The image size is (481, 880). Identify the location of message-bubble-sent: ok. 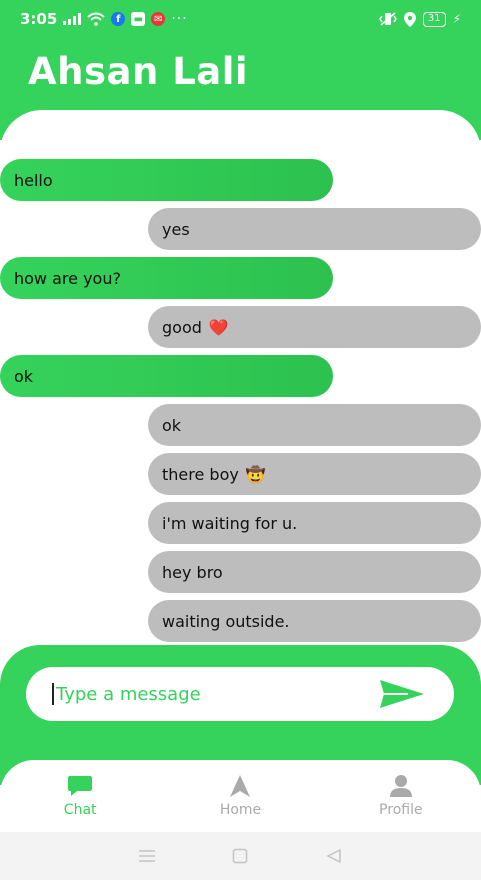
(166, 376).